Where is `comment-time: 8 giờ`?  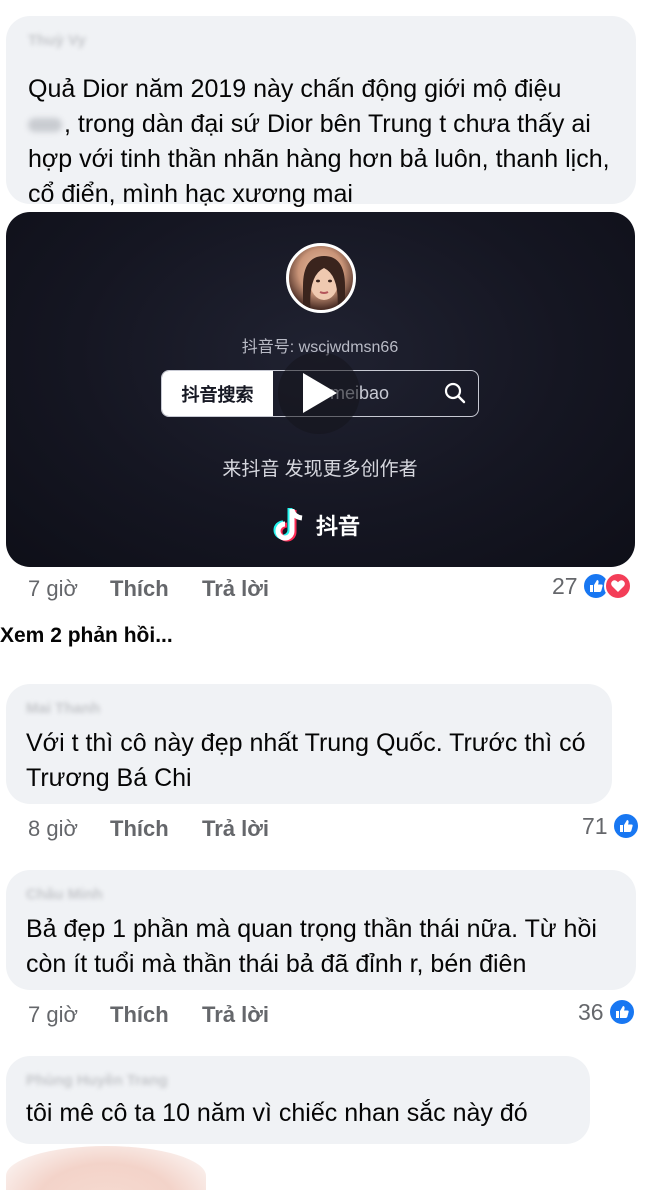 comment-time: 8 giờ is located at coordinates (69, 829).